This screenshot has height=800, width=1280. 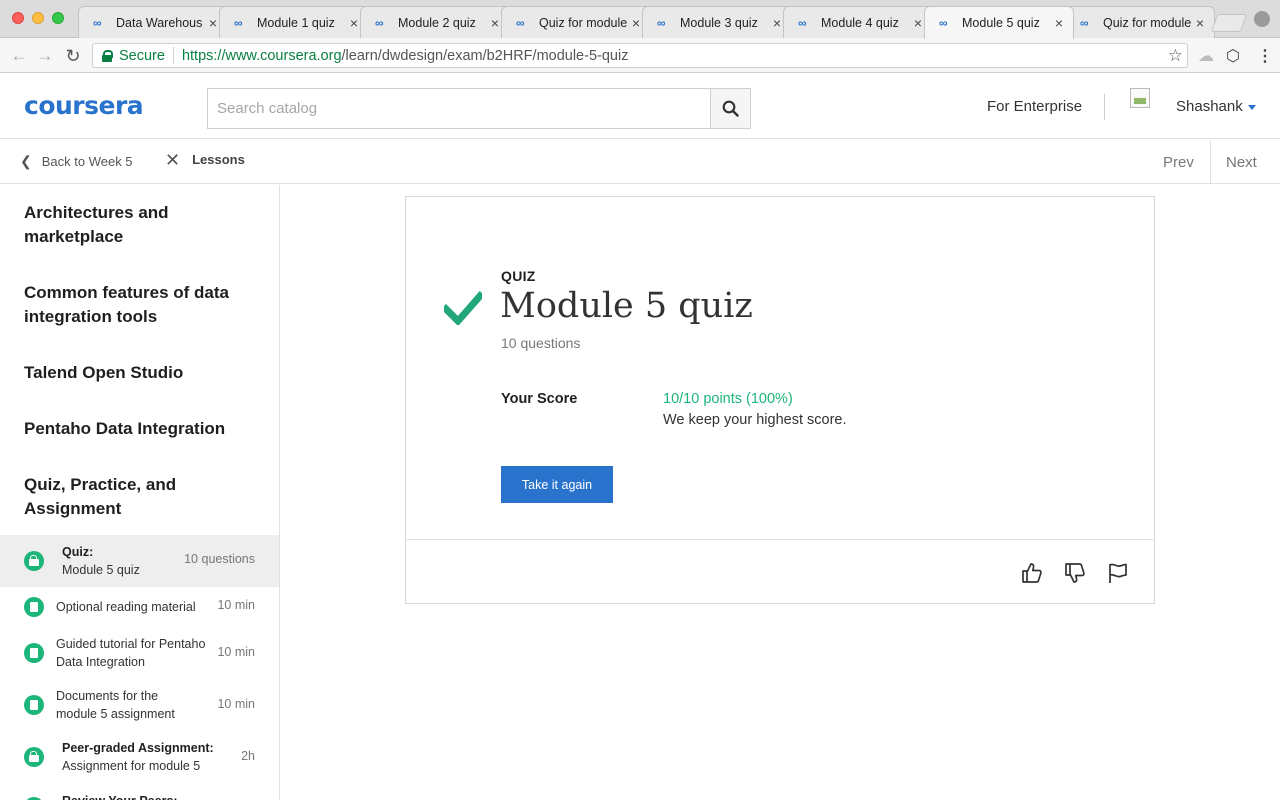 I want to click on header-divider, so click(x=1104, y=107).